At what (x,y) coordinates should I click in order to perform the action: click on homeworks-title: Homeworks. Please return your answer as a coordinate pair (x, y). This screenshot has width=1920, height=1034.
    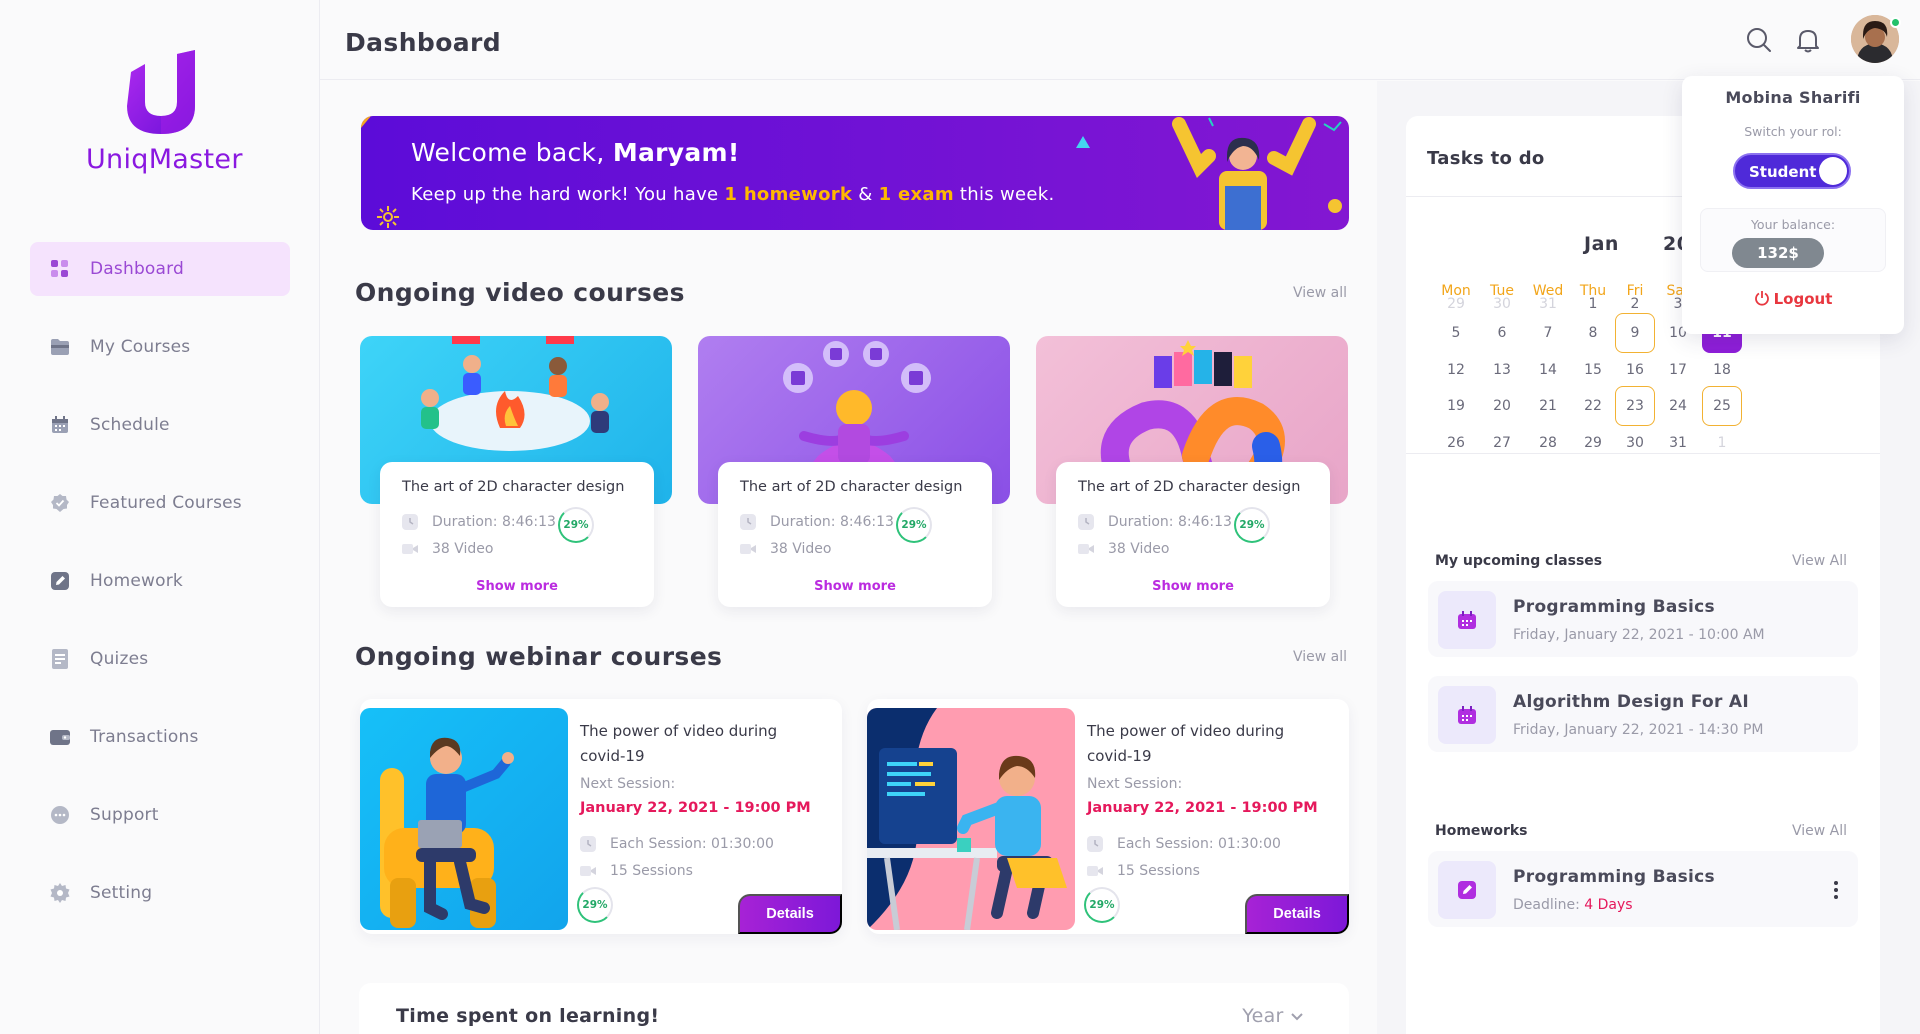
    Looking at the image, I should click on (1481, 831).